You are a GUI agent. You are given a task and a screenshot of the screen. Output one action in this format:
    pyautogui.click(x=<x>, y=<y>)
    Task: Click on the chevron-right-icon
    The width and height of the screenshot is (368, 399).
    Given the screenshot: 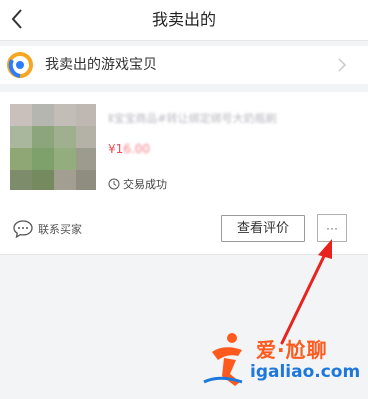 What is the action you would take?
    pyautogui.click(x=342, y=65)
    